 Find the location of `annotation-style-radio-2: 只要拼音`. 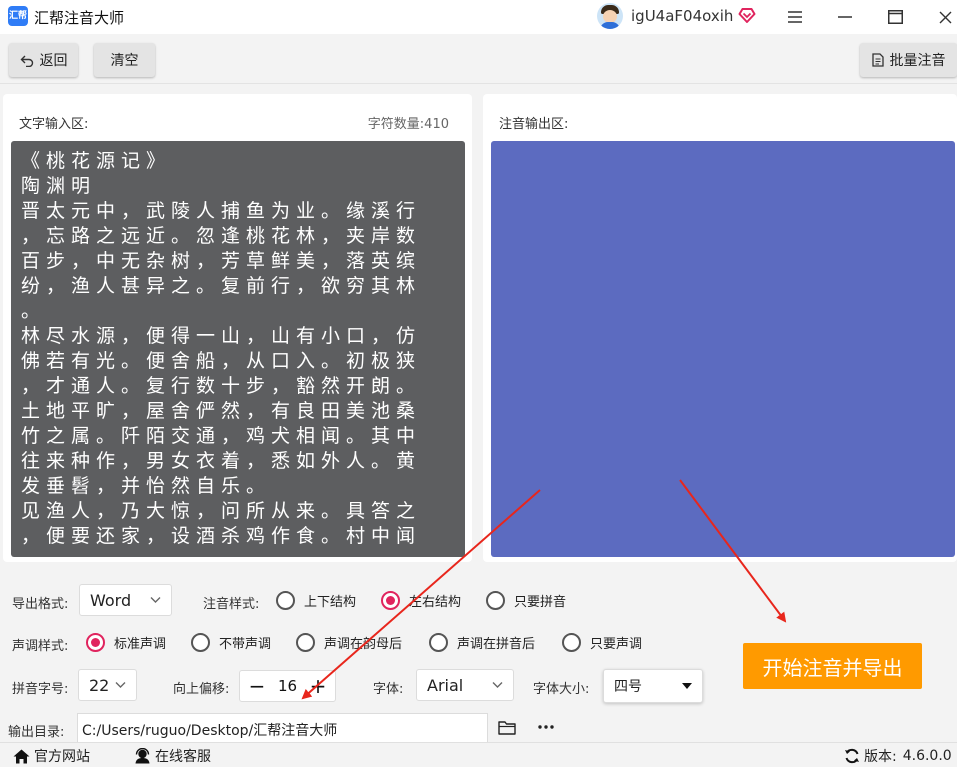

annotation-style-radio-2: 只要拼音 is located at coordinates (526, 600).